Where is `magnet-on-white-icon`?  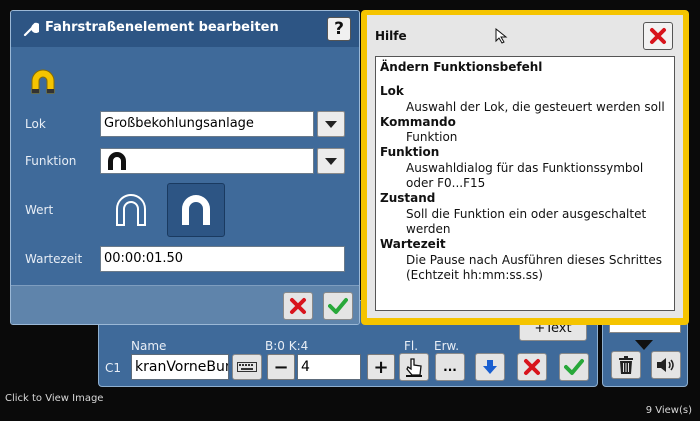 magnet-on-white-icon is located at coordinates (196, 210).